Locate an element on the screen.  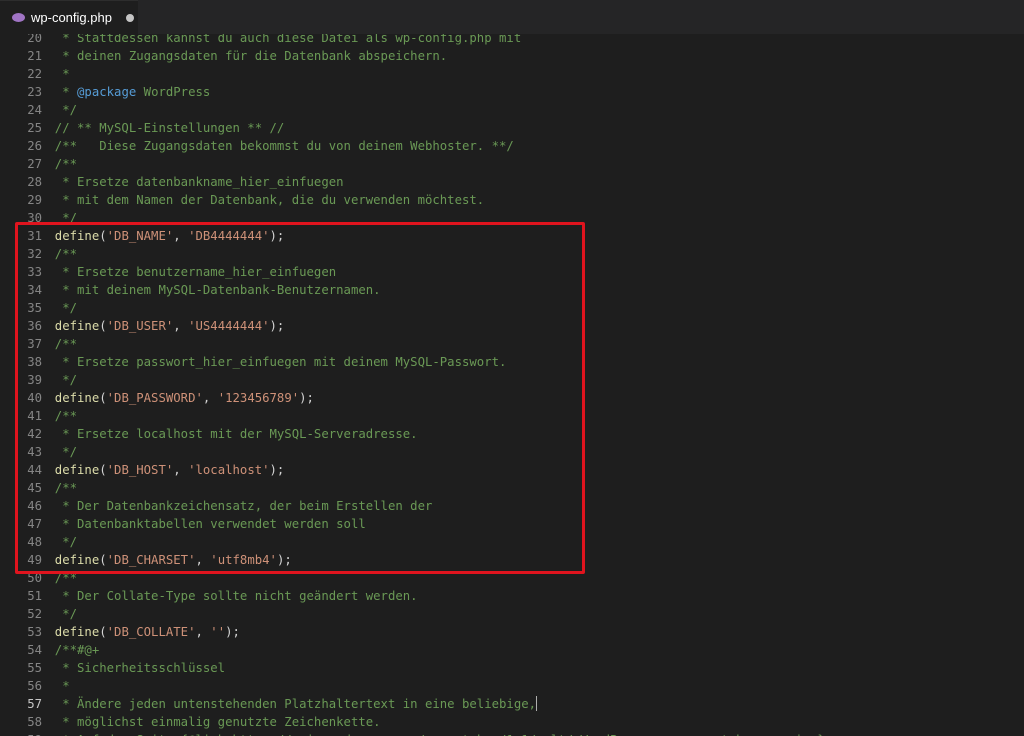
line-number: 24 is located at coordinates (34, 110).